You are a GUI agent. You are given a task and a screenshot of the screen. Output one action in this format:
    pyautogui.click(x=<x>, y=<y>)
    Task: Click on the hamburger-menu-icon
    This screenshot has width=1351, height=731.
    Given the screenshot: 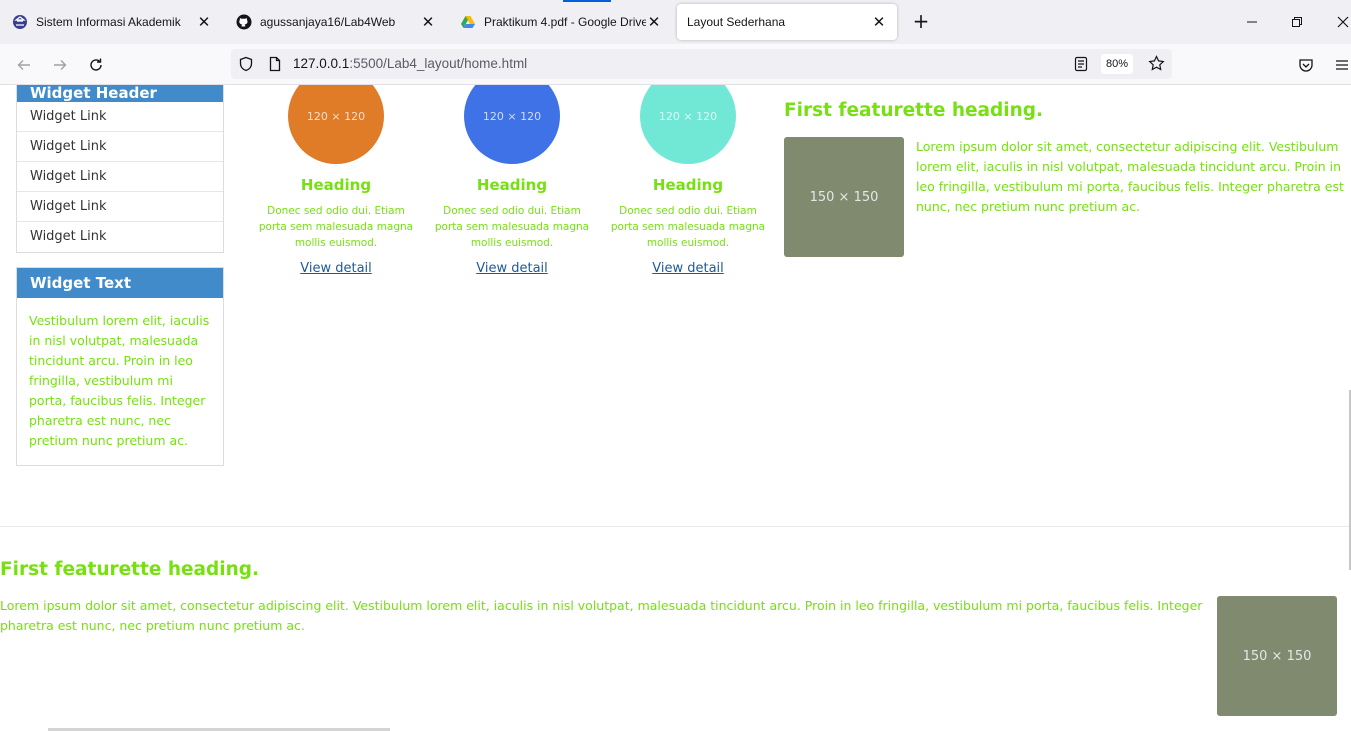 What is the action you would take?
    pyautogui.click(x=1342, y=65)
    